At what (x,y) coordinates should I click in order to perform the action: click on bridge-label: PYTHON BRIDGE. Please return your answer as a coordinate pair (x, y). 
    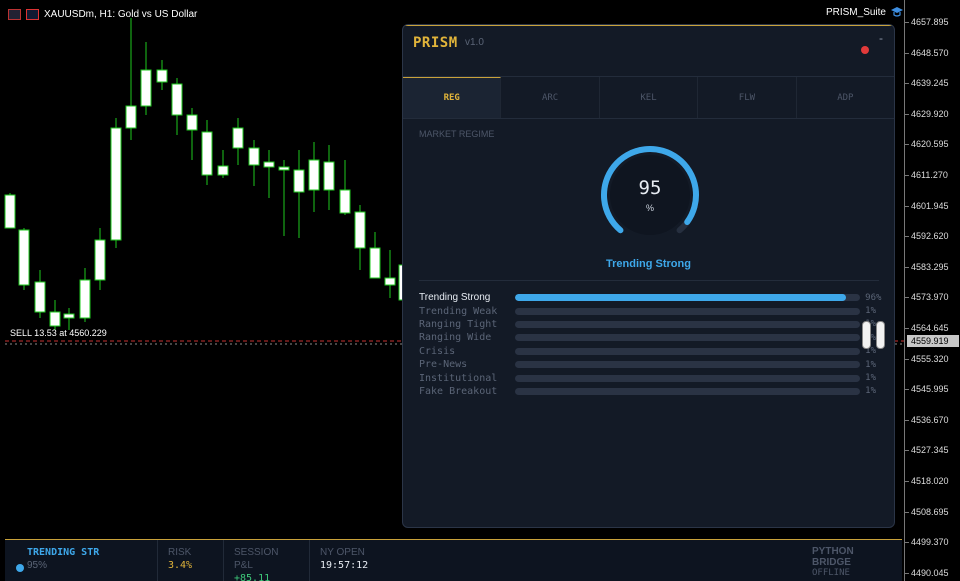
    Looking at the image, I should click on (833, 557).